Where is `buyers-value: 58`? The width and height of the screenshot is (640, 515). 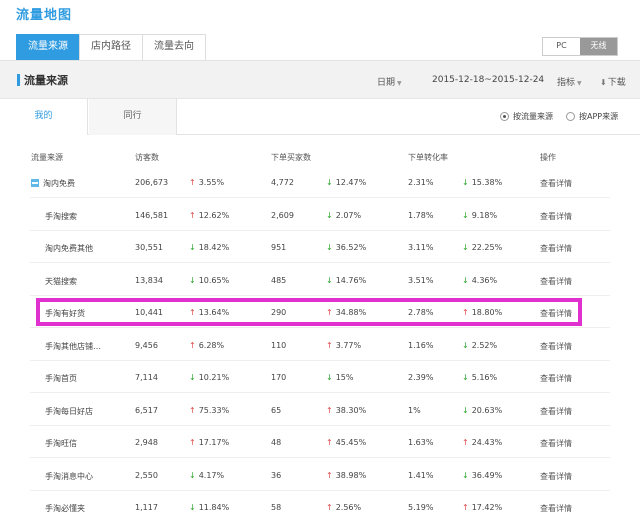
buyers-value: 58 is located at coordinates (276, 507).